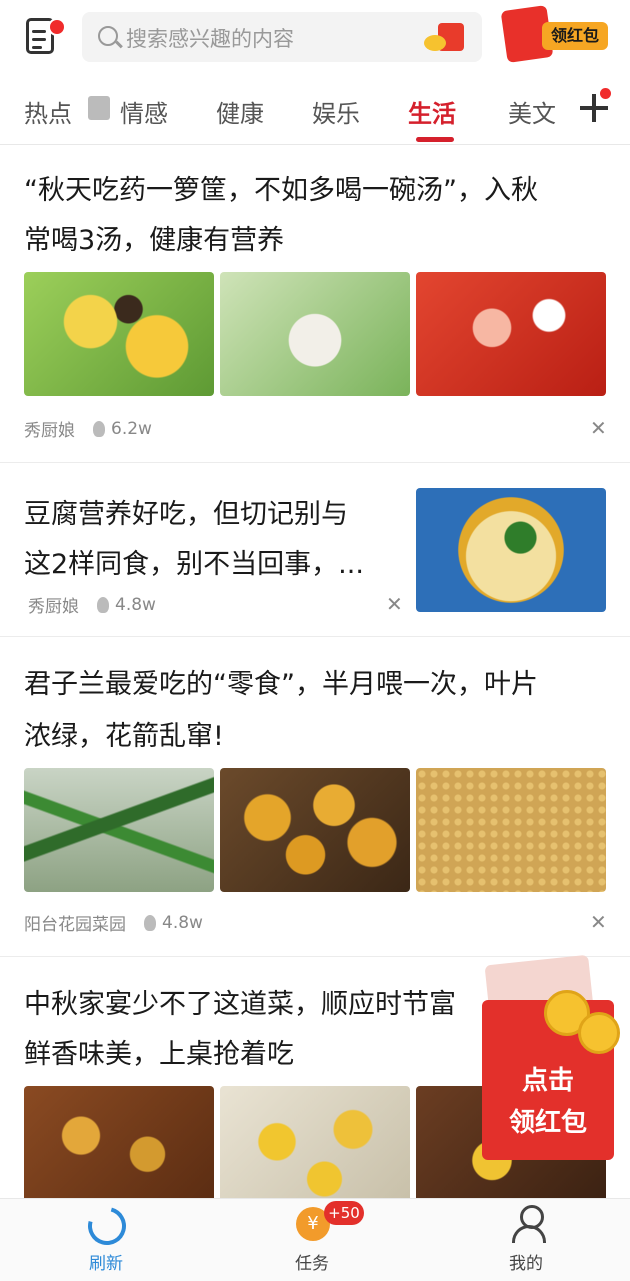  What do you see at coordinates (312, 1240) in the screenshot?
I see `nav-tasks: ¥ +50 任务` at bounding box center [312, 1240].